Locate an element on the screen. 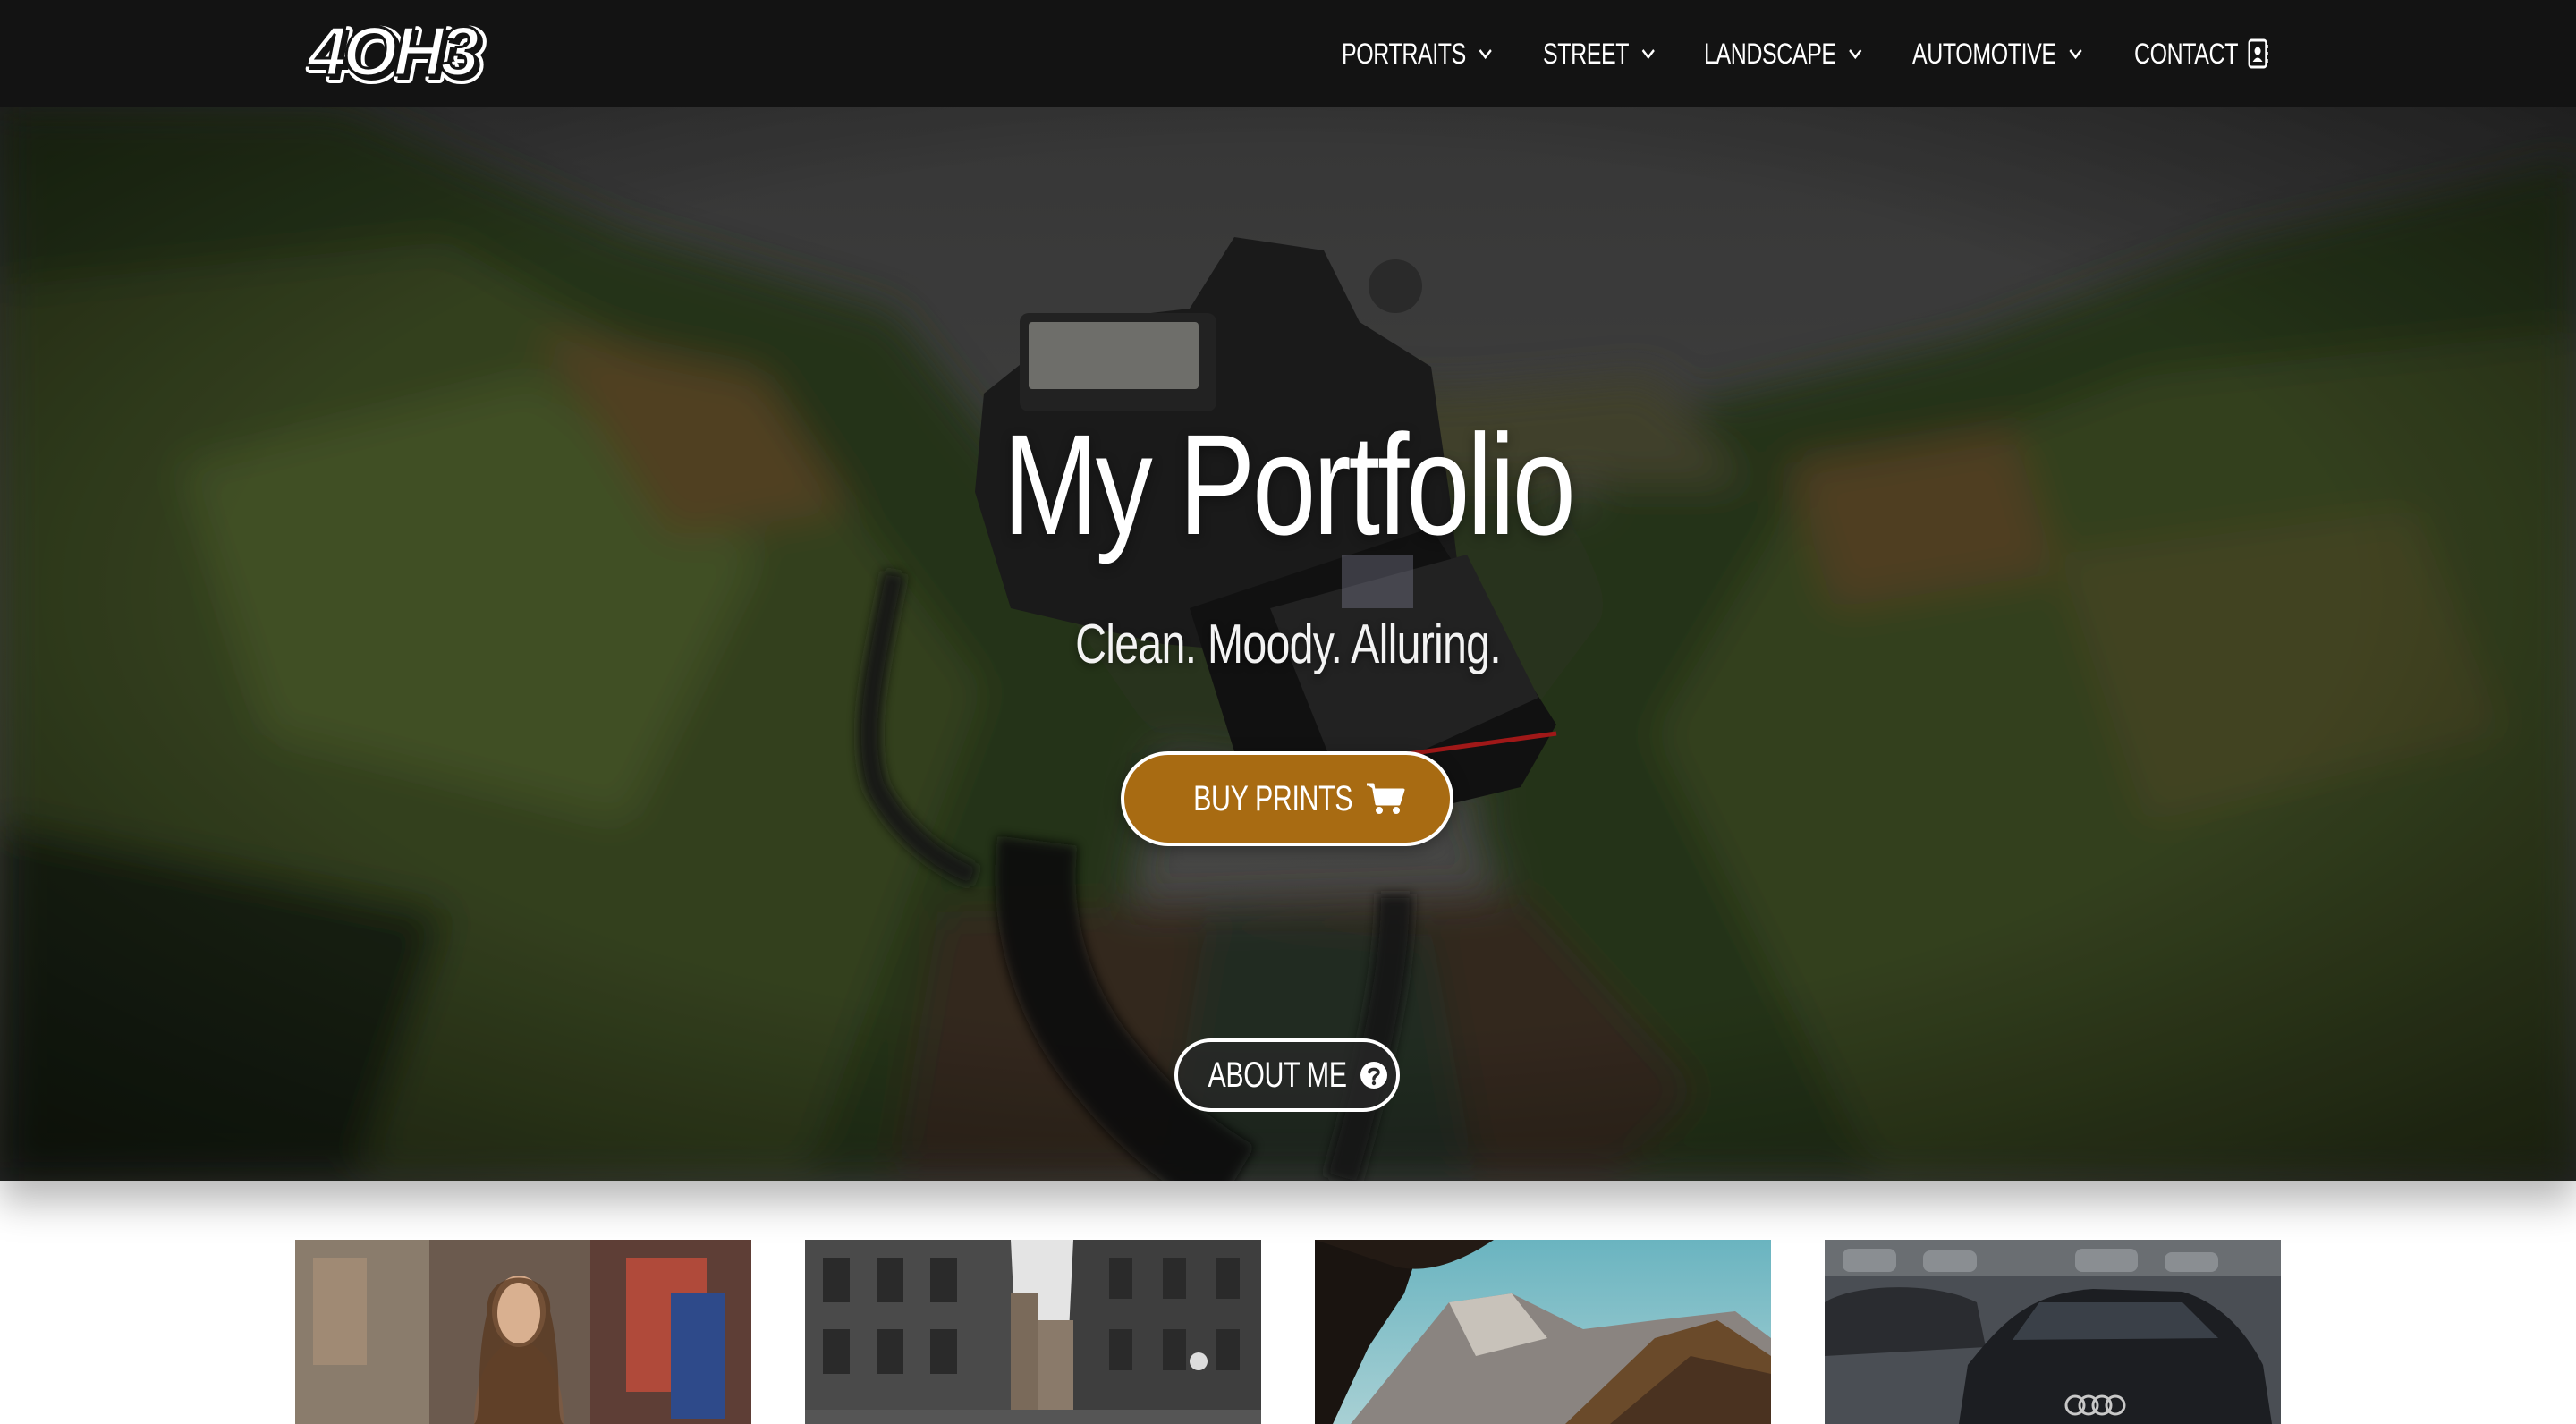 This screenshot has width=2576, height=1424. address-book-icon is located at coordinates (2258, 53).